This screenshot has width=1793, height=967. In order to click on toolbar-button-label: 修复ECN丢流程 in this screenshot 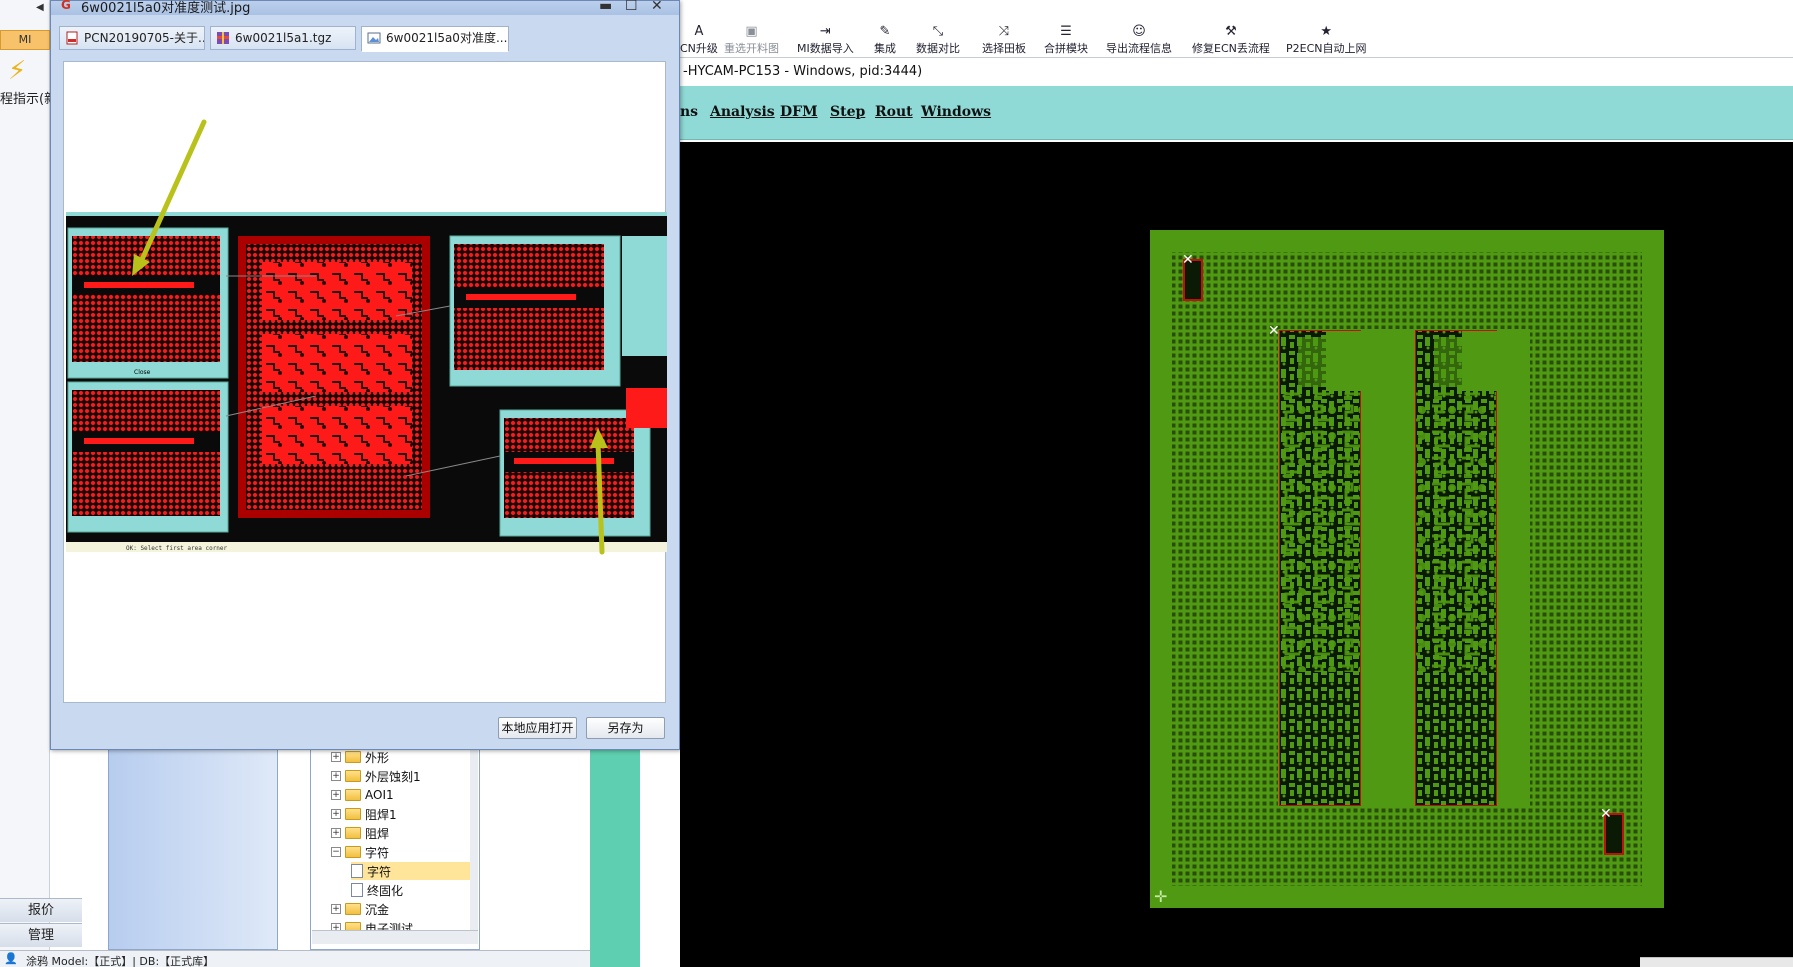, I will do `click(1231, 48)`.